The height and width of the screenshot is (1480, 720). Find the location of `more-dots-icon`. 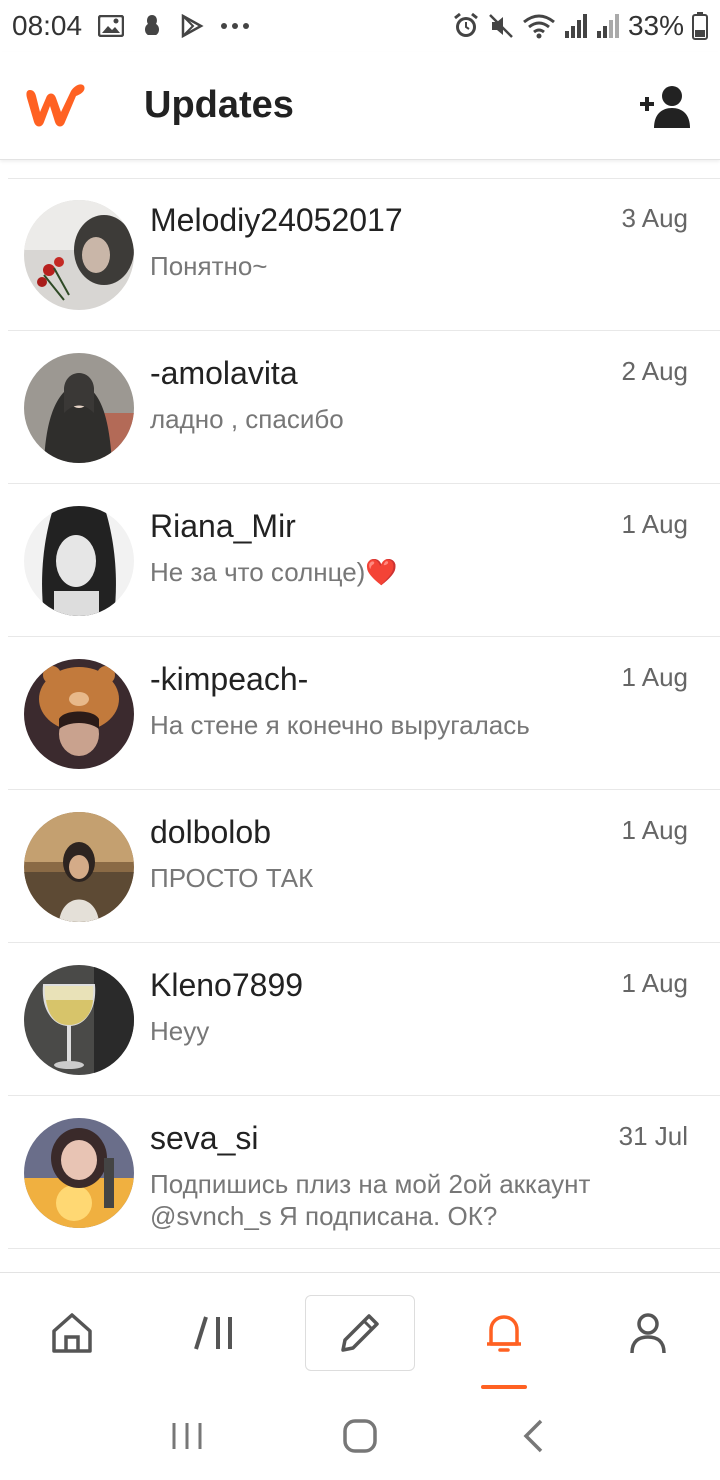

more-dots-icon is located at coordinates (235, 26).